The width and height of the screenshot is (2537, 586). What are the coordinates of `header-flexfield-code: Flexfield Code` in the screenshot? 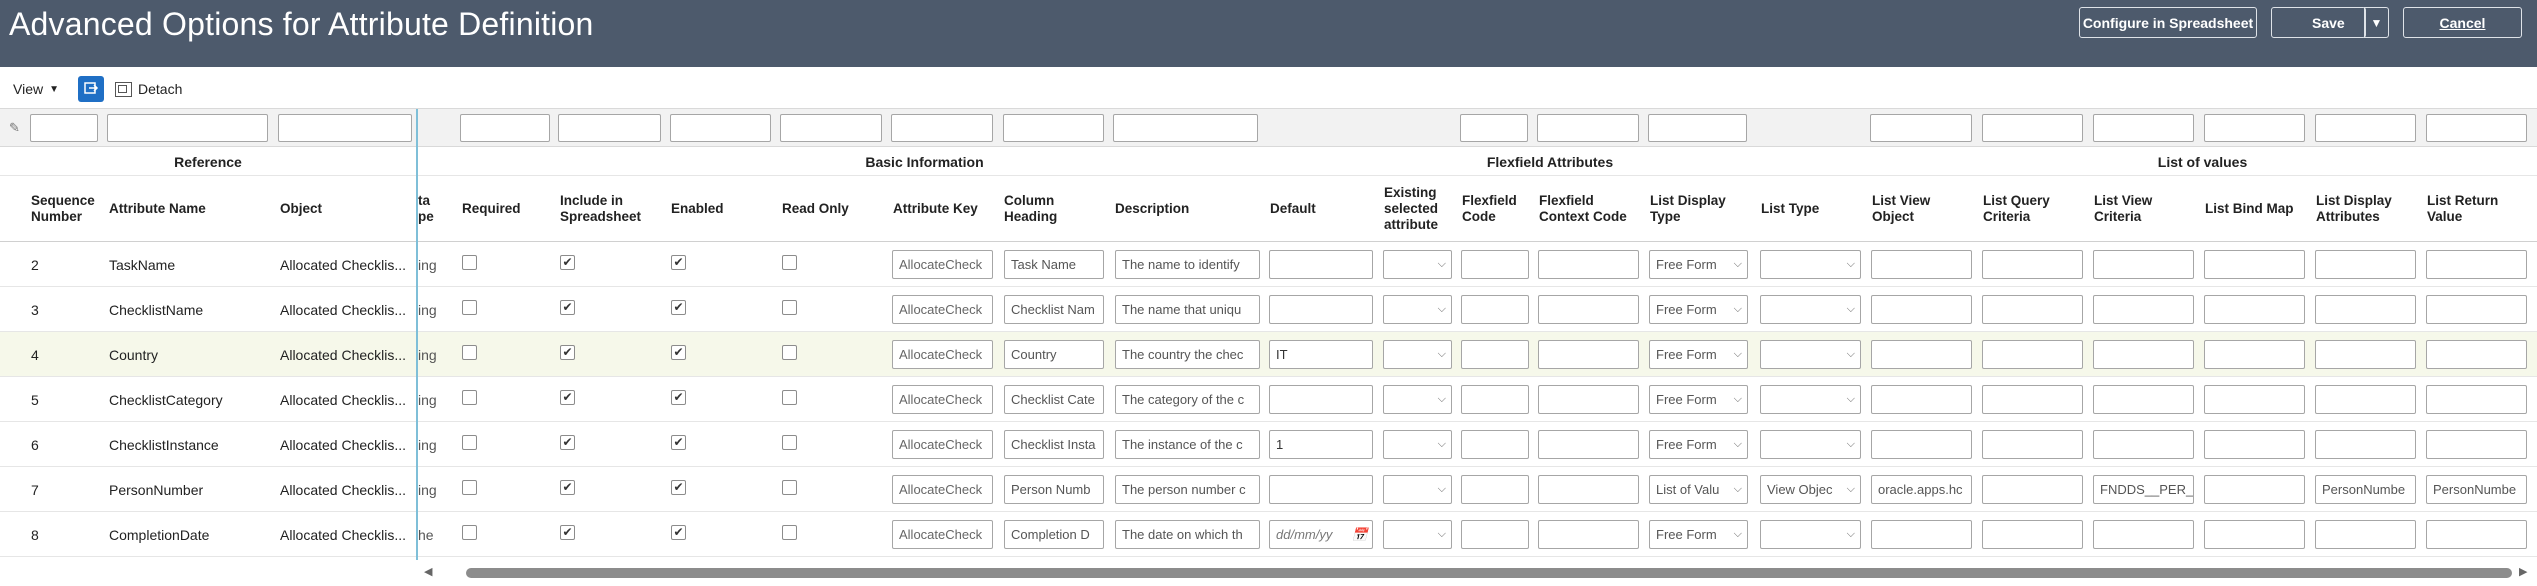 It's located at (1496, 209).